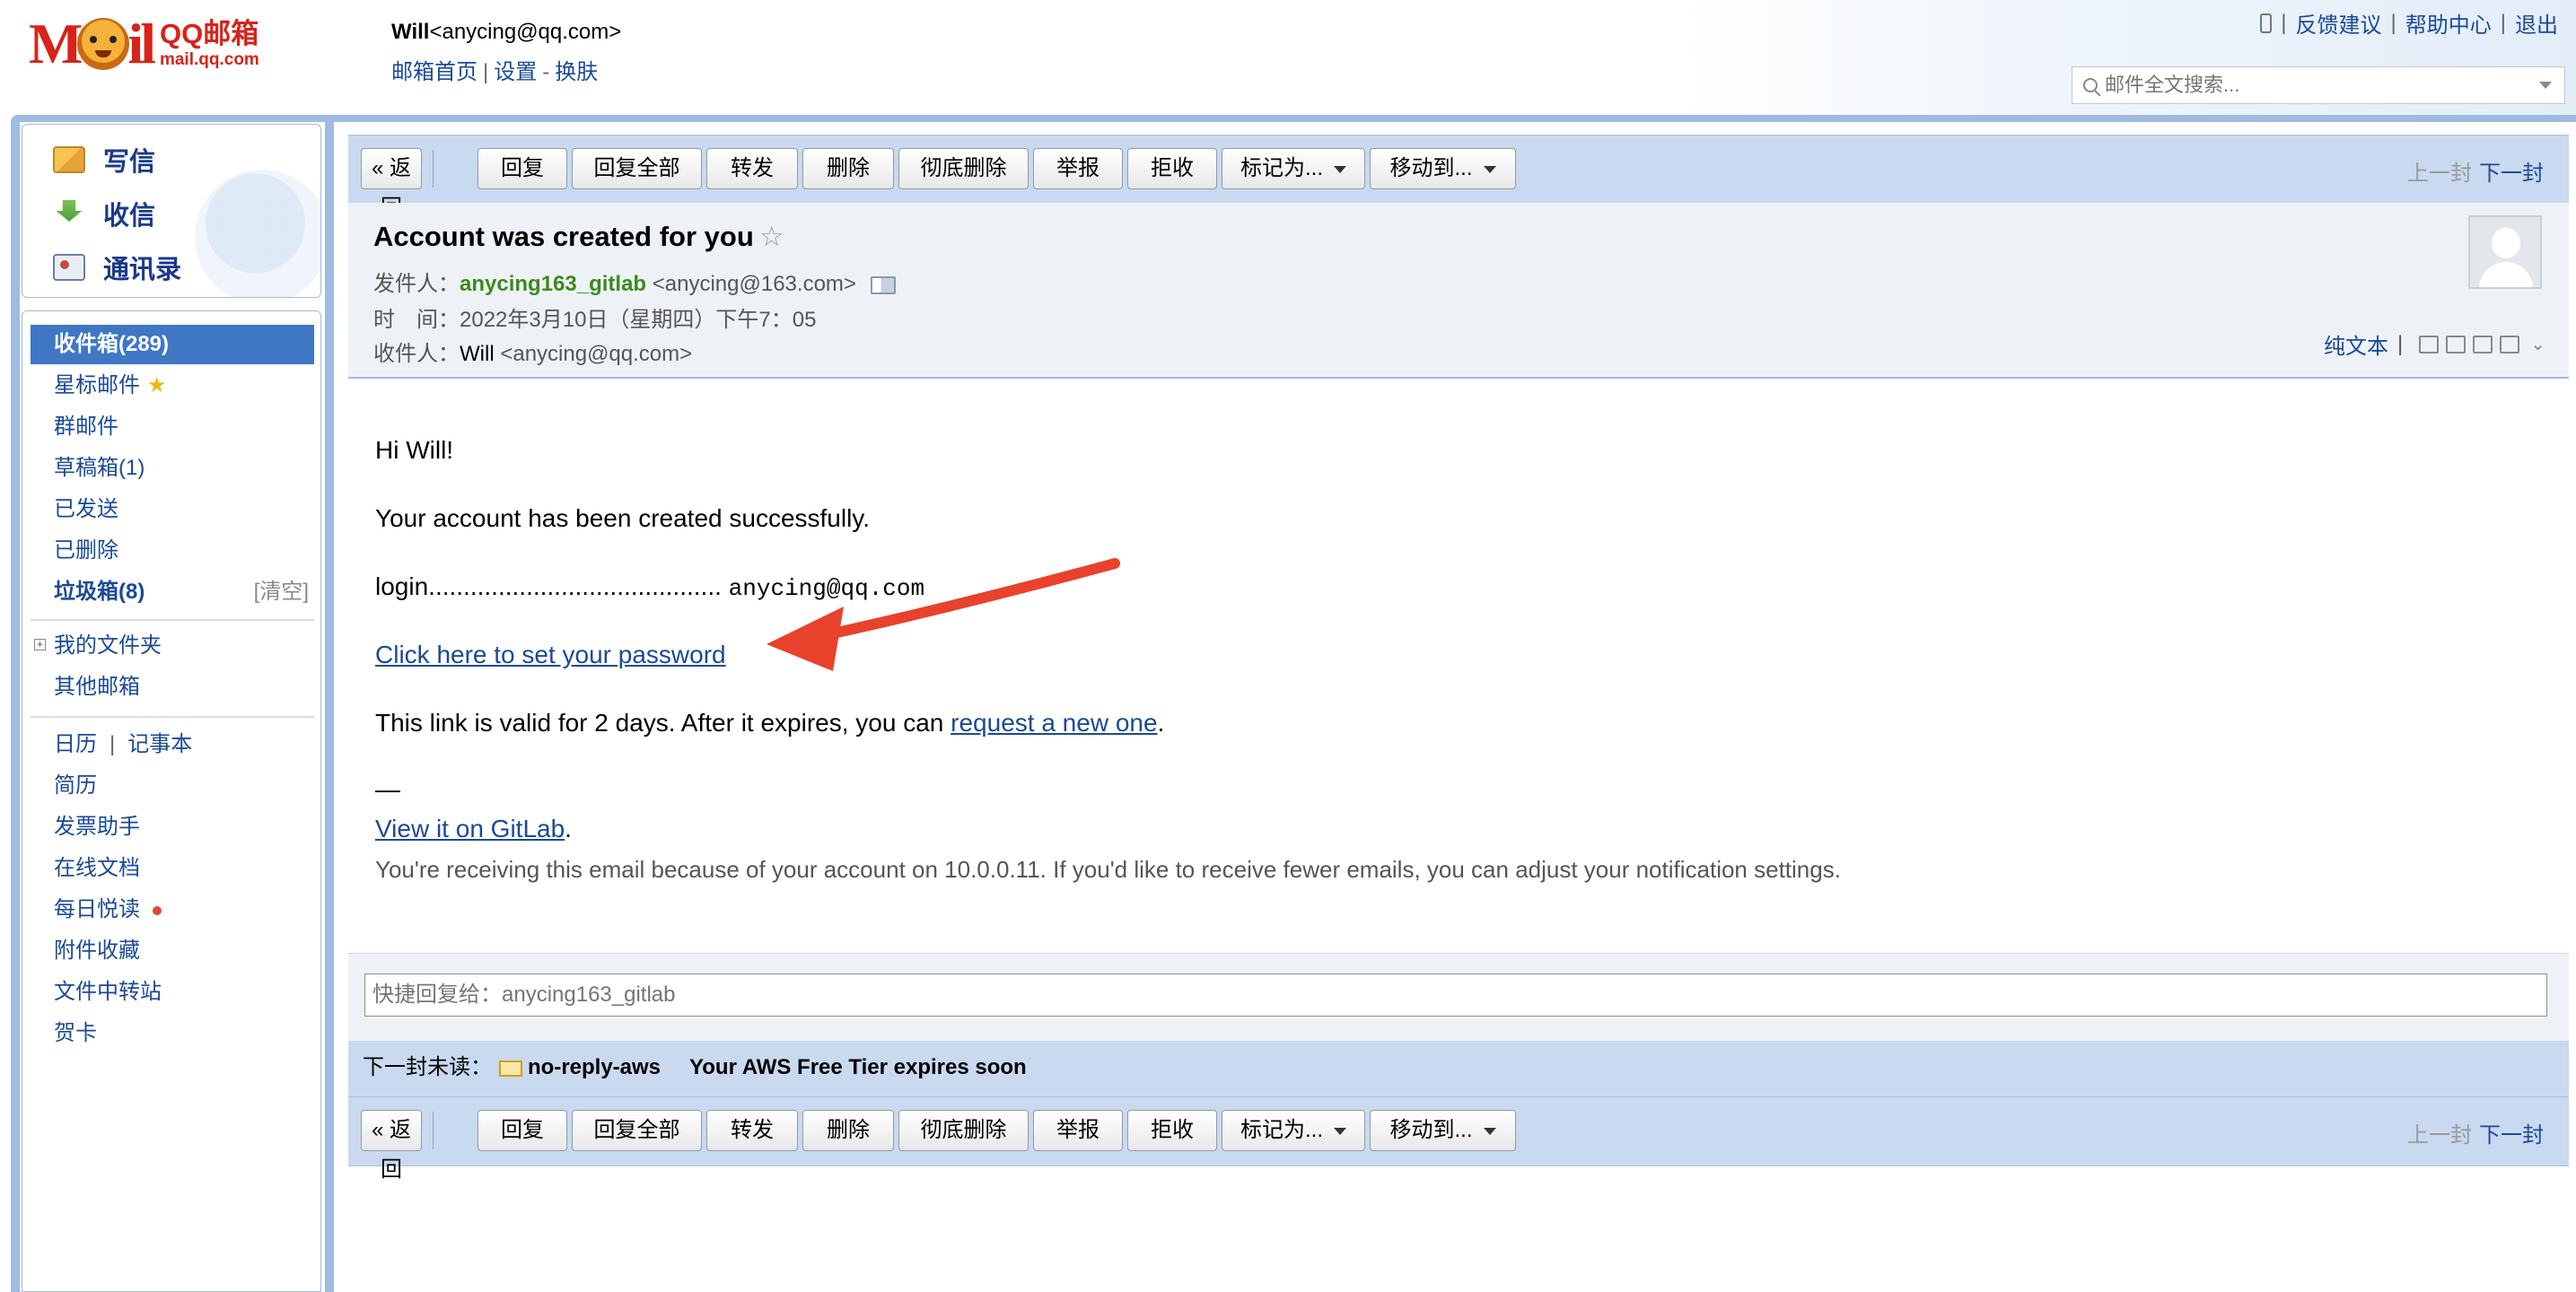  I want to click on quick-reply-panel, so click(1458, 997).